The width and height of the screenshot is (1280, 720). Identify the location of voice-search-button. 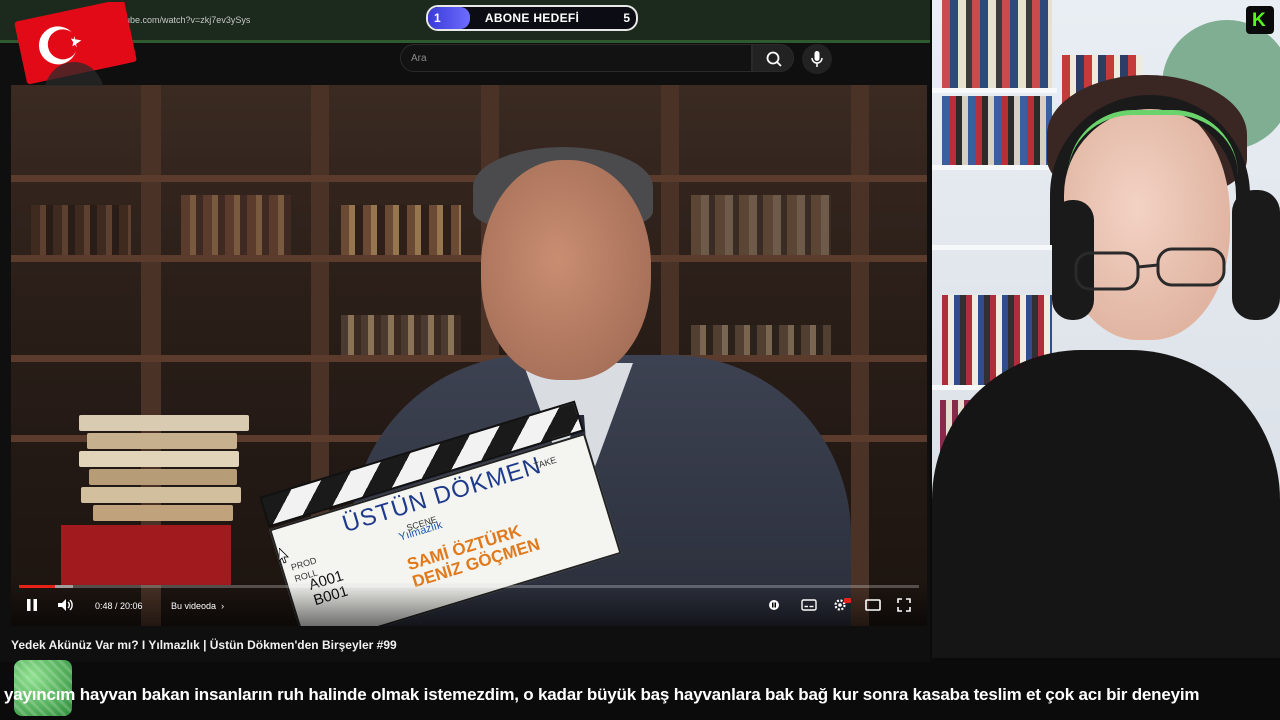
(817, 59).